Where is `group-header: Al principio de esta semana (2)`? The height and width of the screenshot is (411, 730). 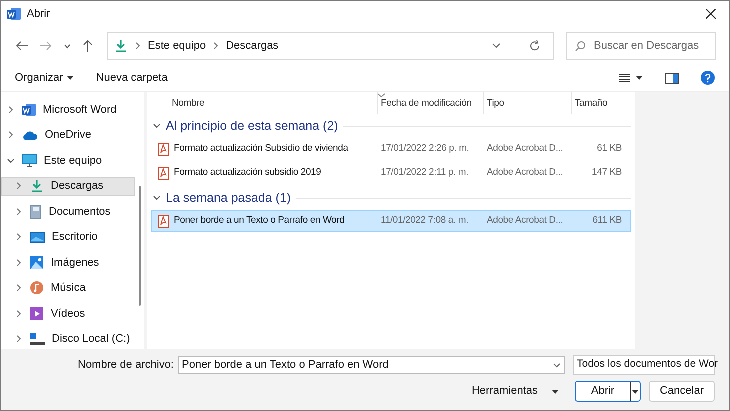
group-header: Al principio de esta semana (2) is located at coordinates (252, 126).